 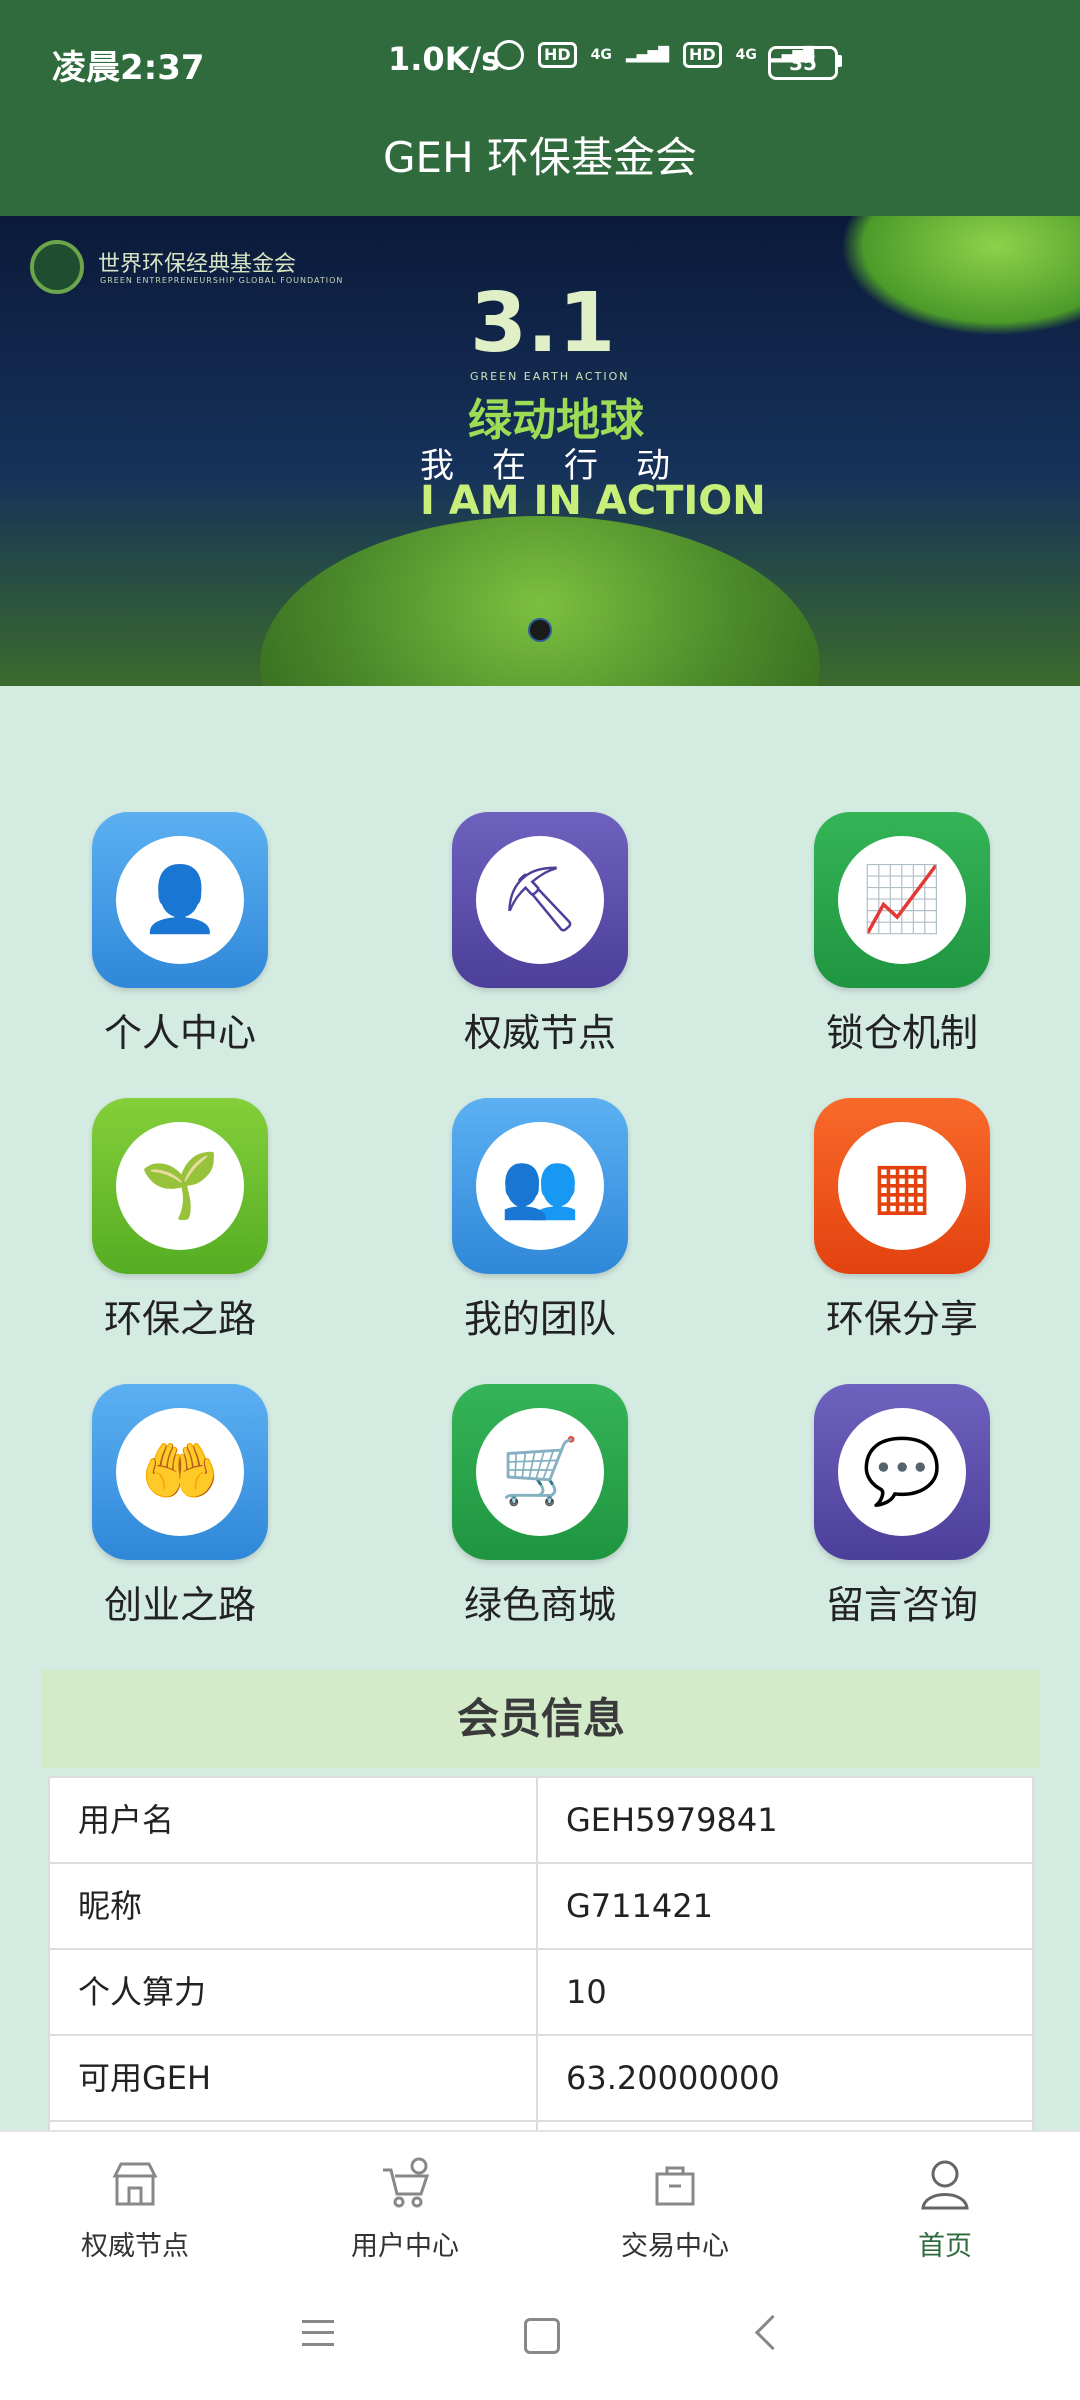 I want to click on chat-bubble-icon: 💬, so click(x=902, y=1472).